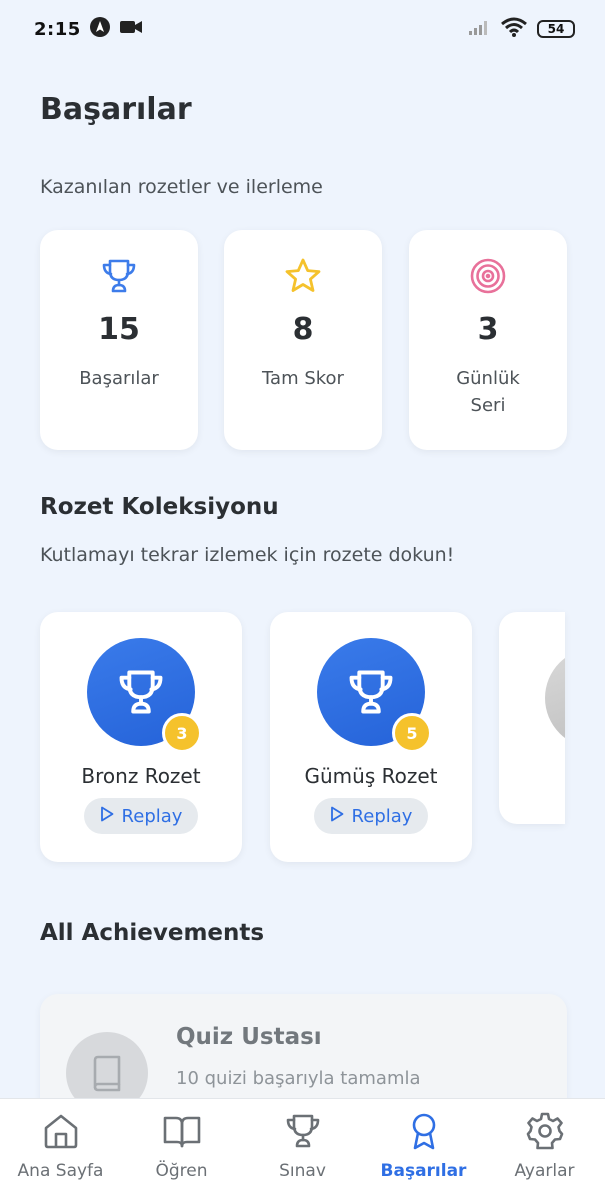 The height and width of the screenshot is (1198, 605). What do you see at coordinates (514, 29) in the screenshot?
I see `wifi-icon` at bounding box center [514, 29].